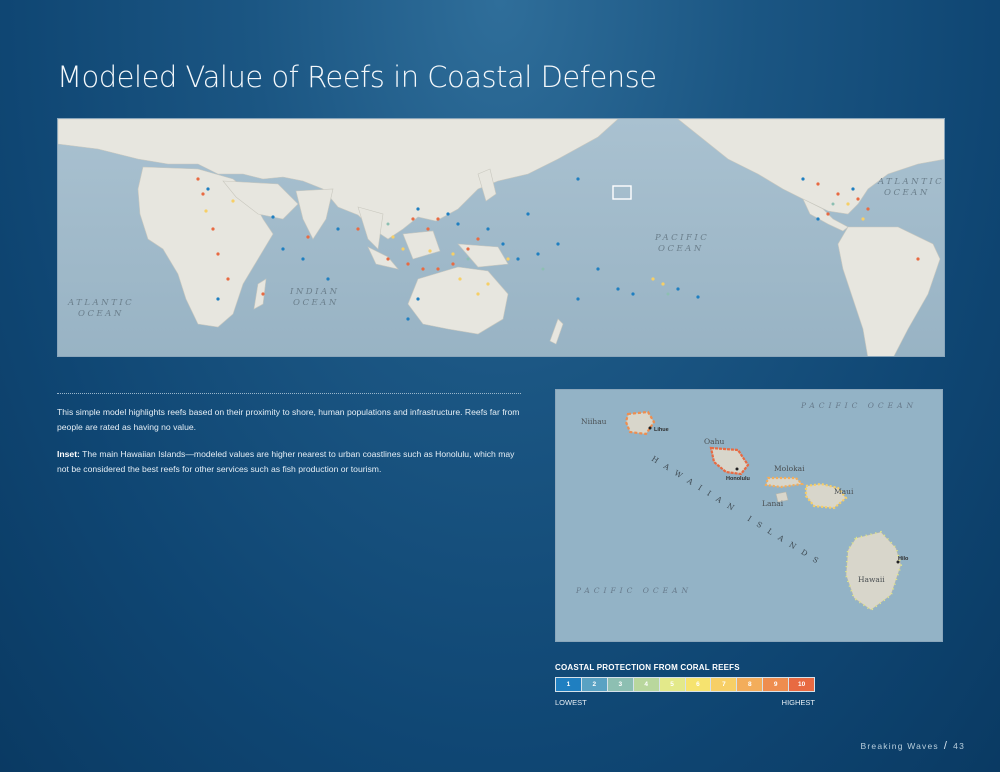 Image resolution: width=1000 pixels, height=772 pixels. I want to click on legend-high-label: HIGHEST, so click(798, 702).